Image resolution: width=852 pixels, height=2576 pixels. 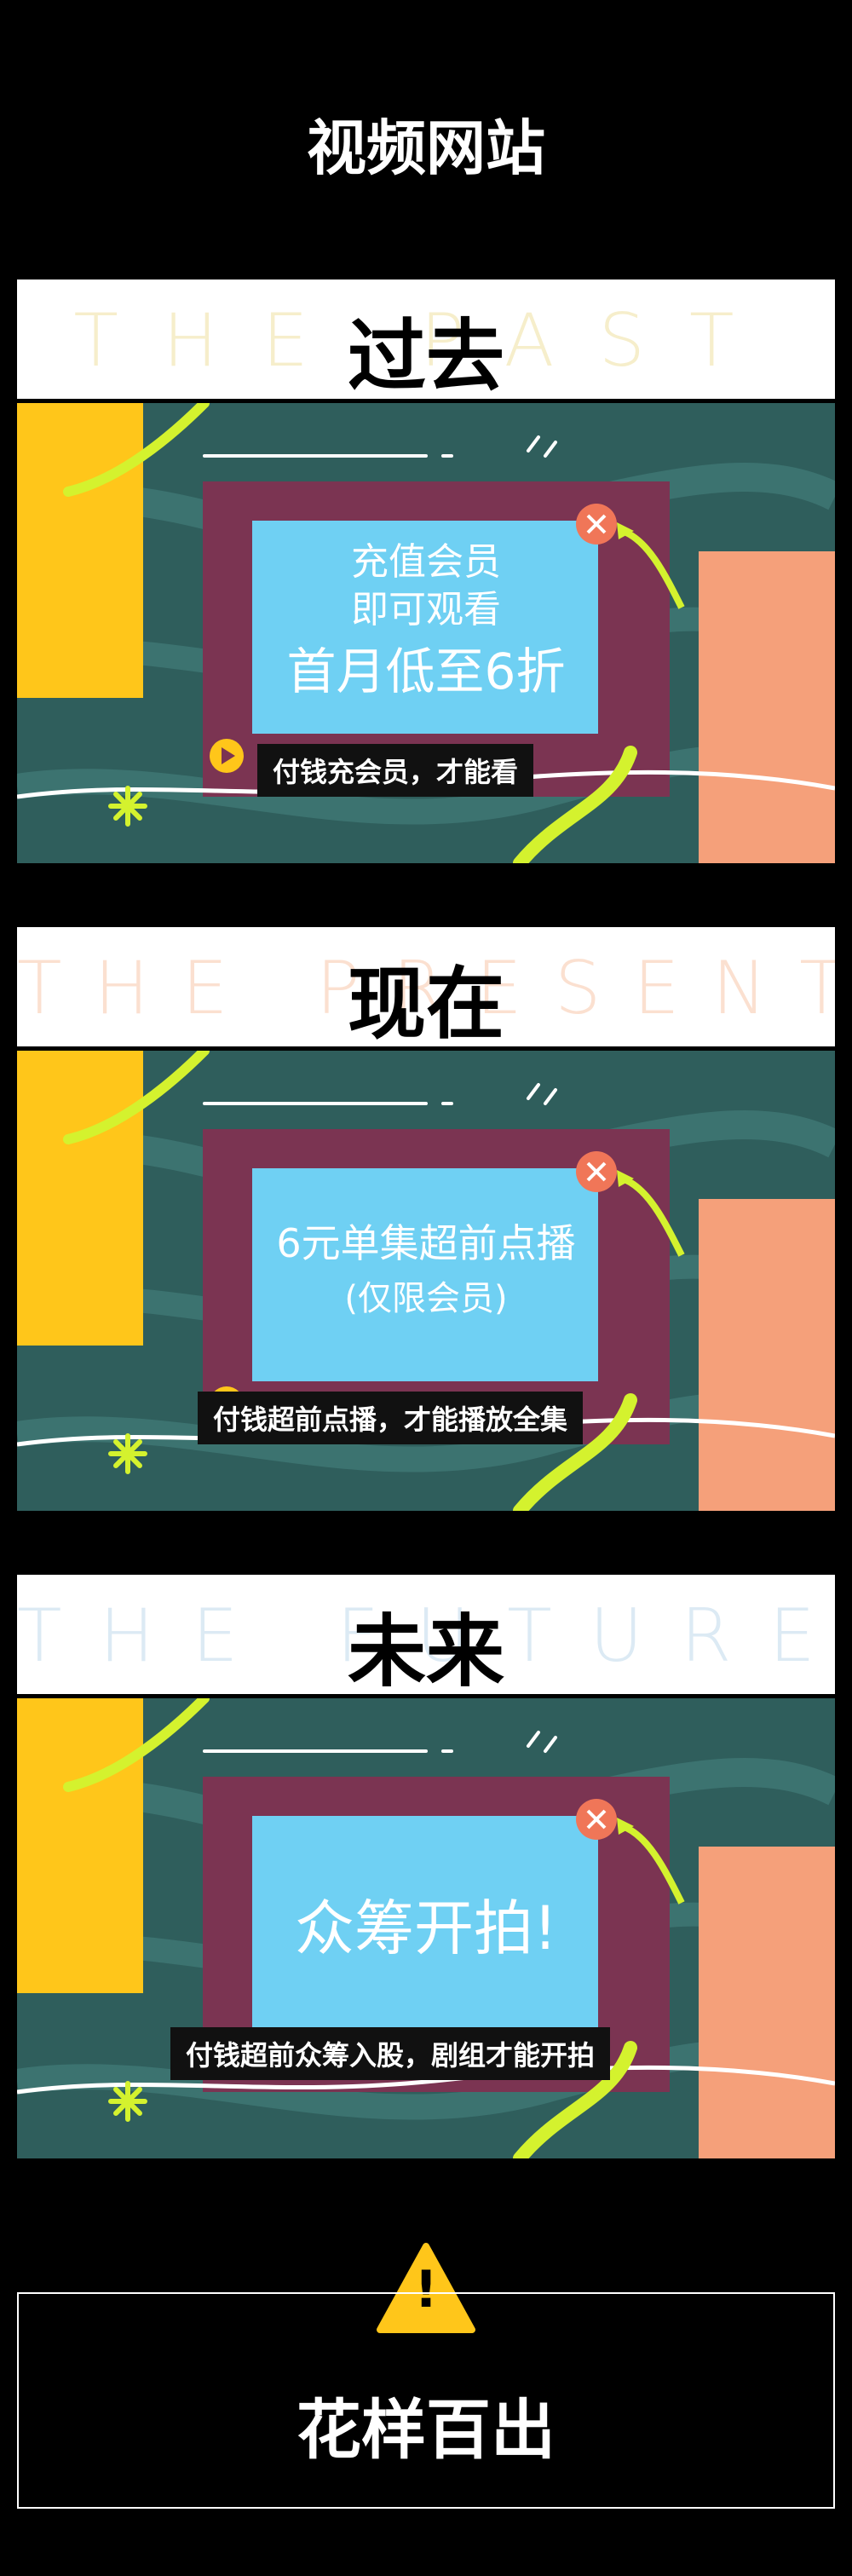 I want to click on screen-line: (仅限会员), so click(x=426, y=1298).